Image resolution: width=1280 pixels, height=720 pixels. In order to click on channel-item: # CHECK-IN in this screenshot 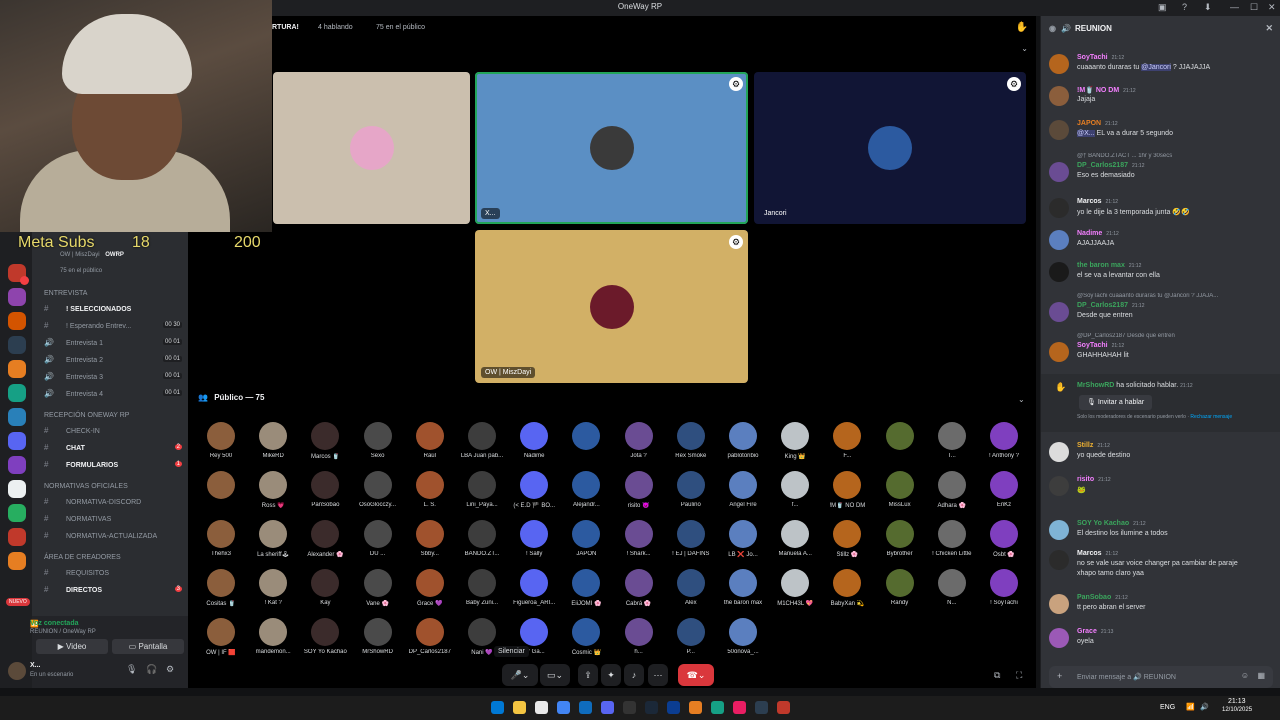, I will do `click(114, 432)`.